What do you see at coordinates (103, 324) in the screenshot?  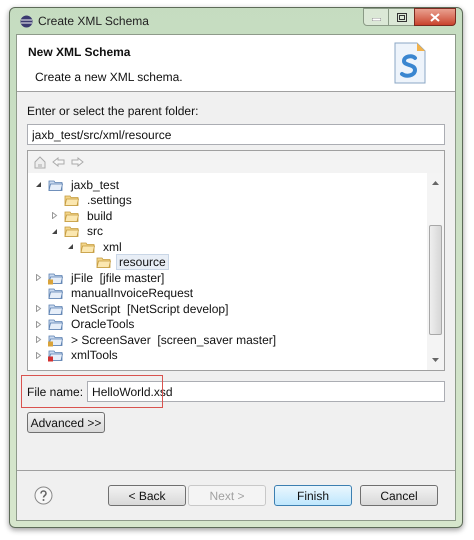 I see `tree-item: OracleTools` at bounding box center [103, 324].